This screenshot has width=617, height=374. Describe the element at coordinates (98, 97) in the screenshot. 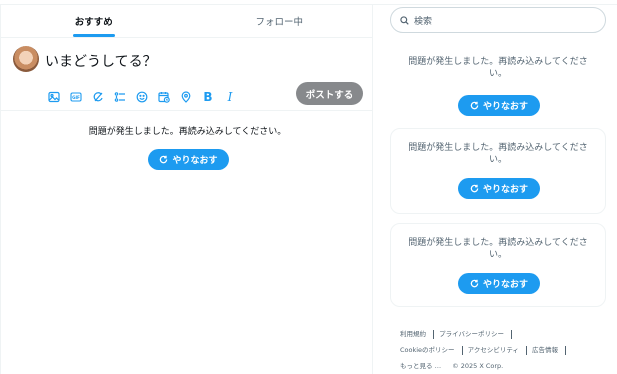

I see `grok-icon` at that location.